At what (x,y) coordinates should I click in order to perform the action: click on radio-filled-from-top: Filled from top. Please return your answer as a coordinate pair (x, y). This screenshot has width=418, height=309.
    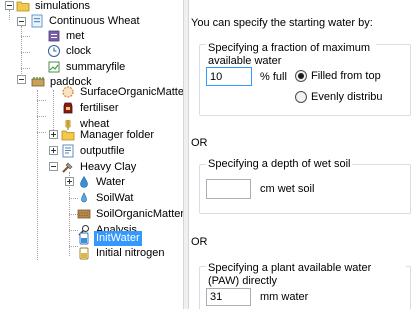
    Looking at the image, I should click on (338, 76).